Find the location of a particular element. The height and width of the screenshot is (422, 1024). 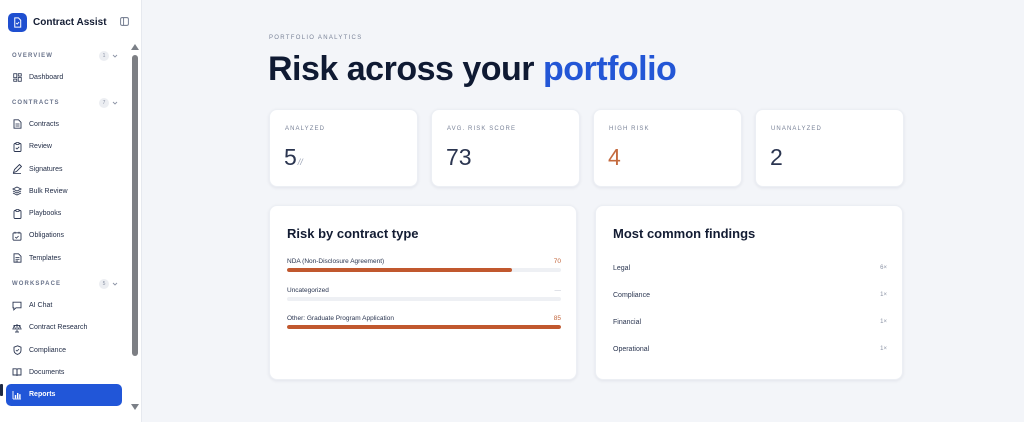

sidebar-item-label: Compliance is located at coordinates (47, 350).